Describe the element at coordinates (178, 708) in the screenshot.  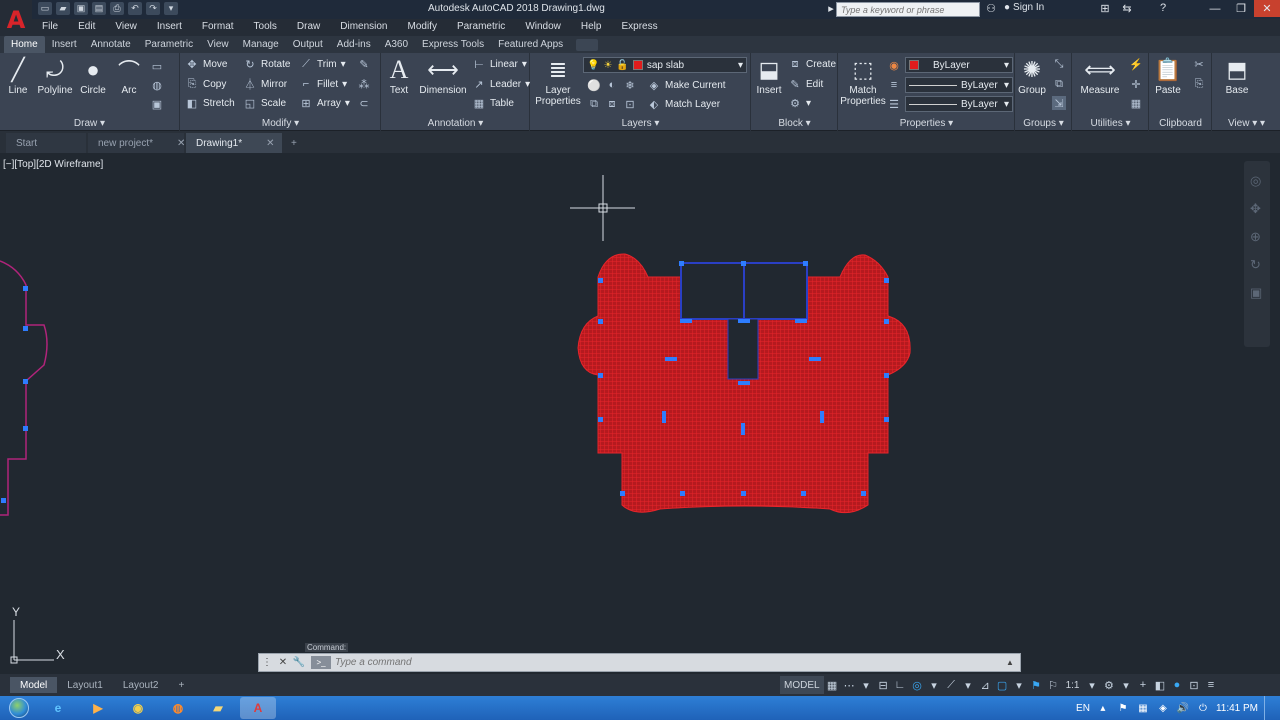
I see `firefox-icon: ◍` at that location.